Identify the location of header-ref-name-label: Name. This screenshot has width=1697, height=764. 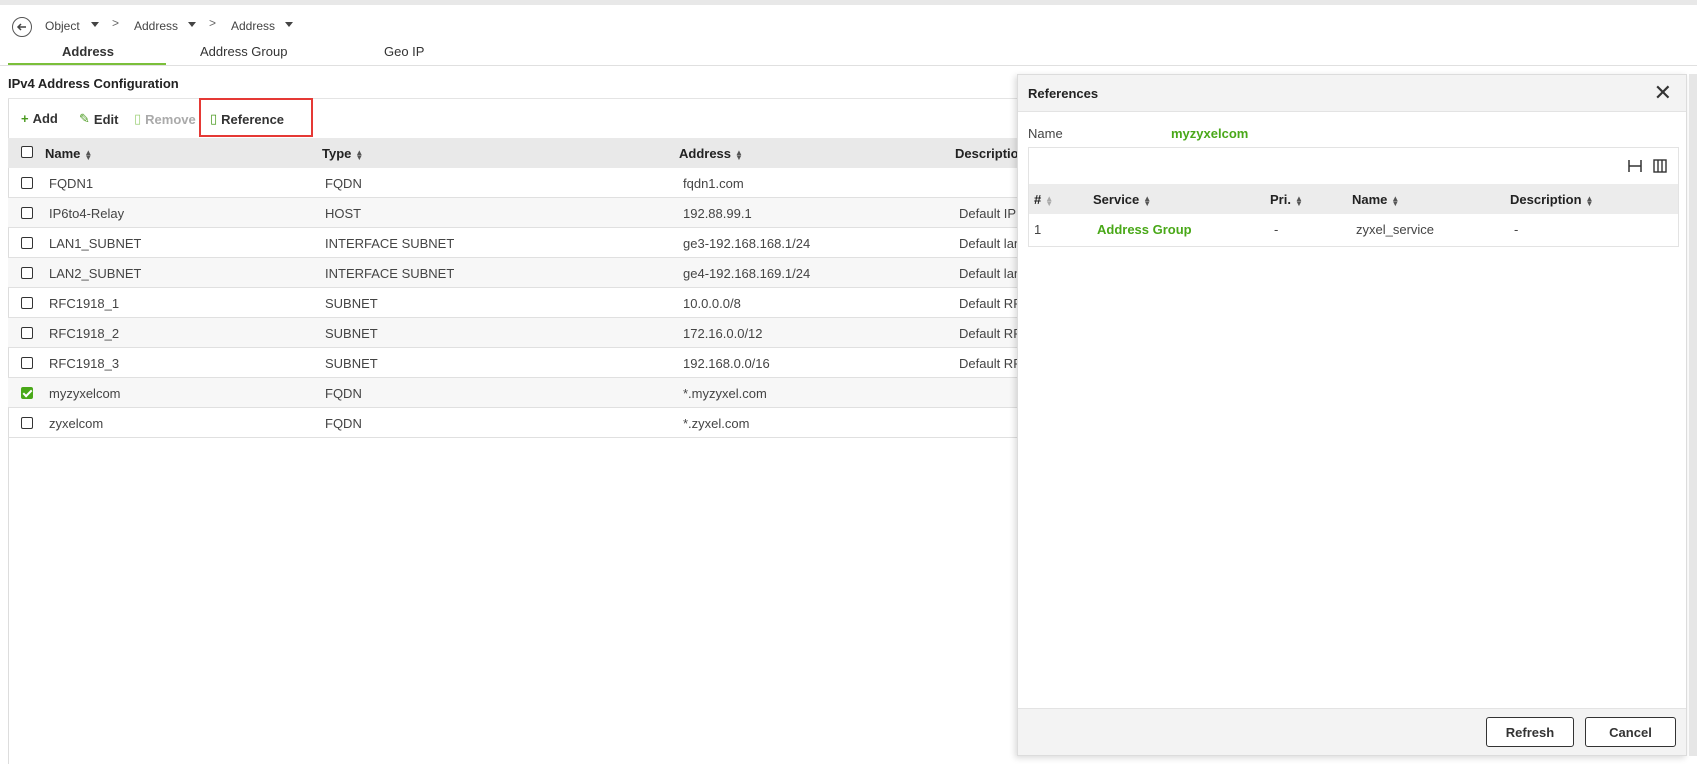
(1370, 199).